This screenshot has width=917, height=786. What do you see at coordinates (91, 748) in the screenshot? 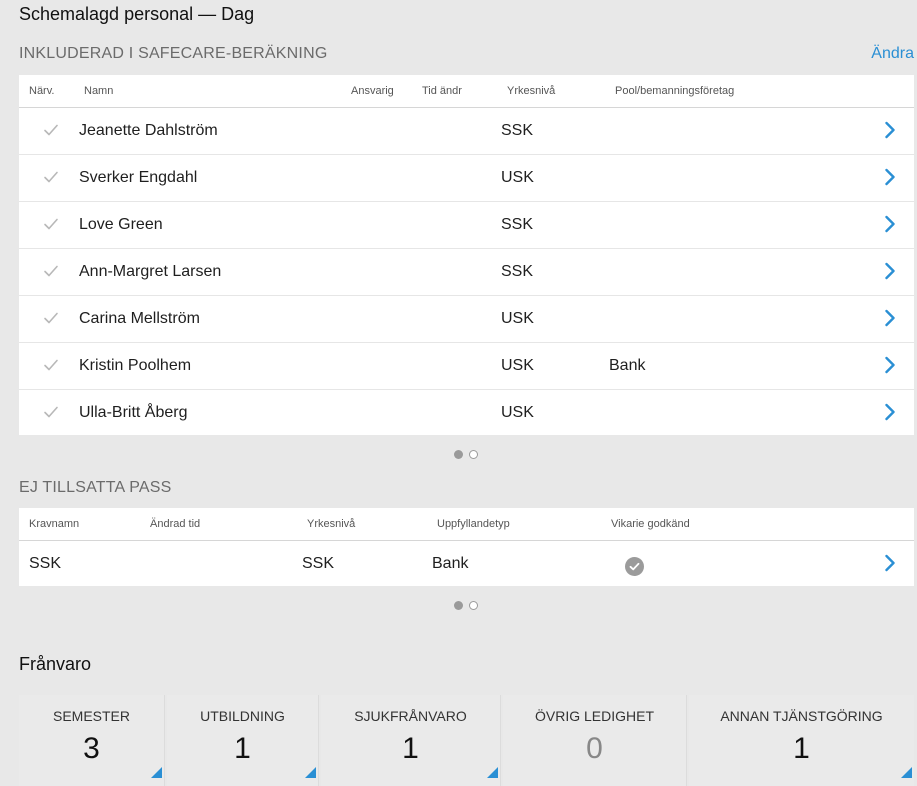
I see `tile-value: 3` at bounding box center [91, 748].